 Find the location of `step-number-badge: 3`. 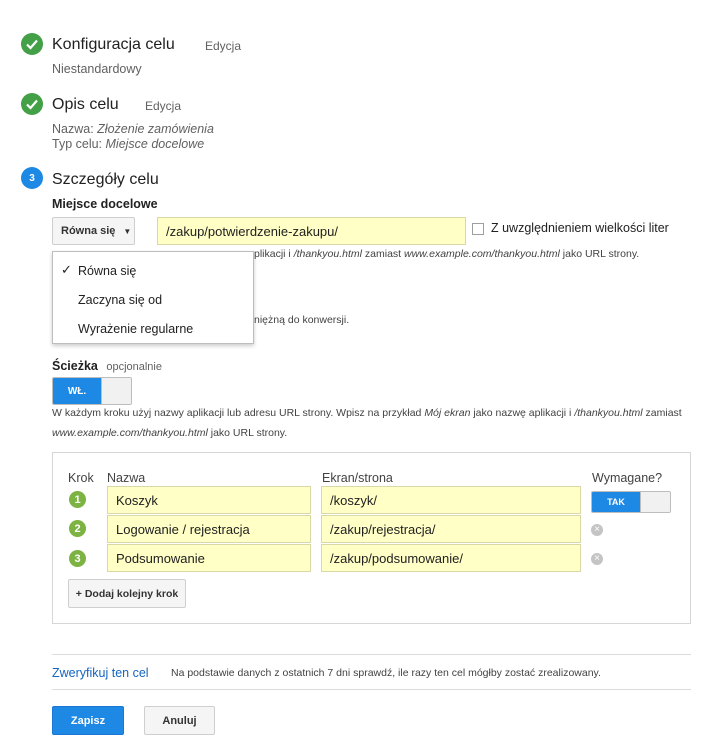

step-number-badge: 3 is located at coordinates (32, 178).